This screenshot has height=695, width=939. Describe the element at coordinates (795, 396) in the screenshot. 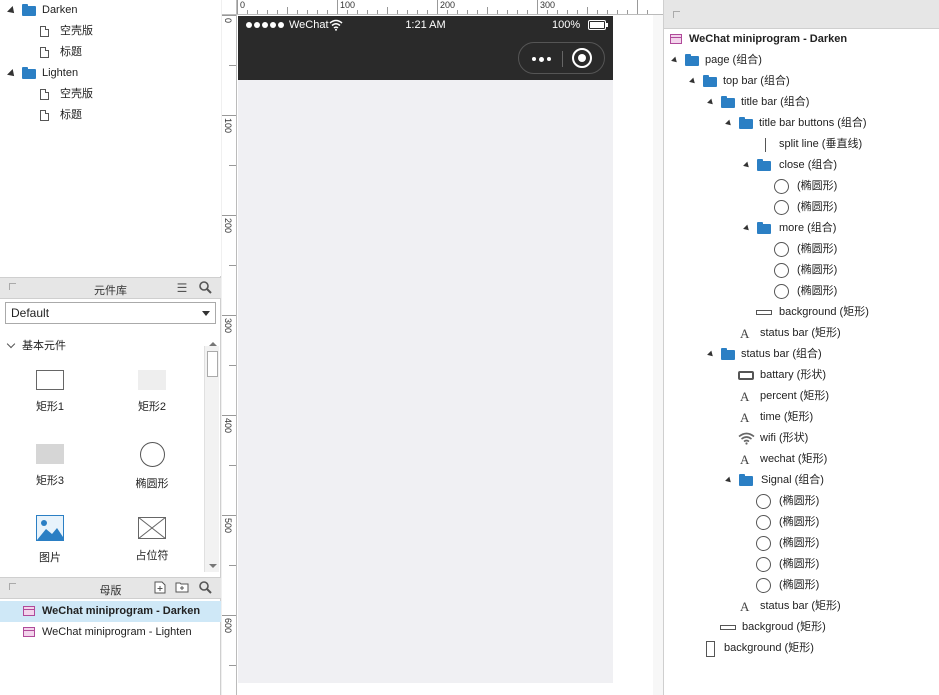

I see `outline-label: percent (矩形)` at that location.